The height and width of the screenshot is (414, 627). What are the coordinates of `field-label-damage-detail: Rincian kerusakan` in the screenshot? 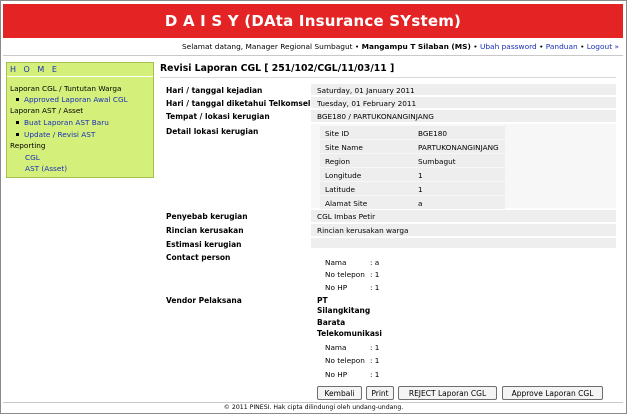 It's located at (205, 230).